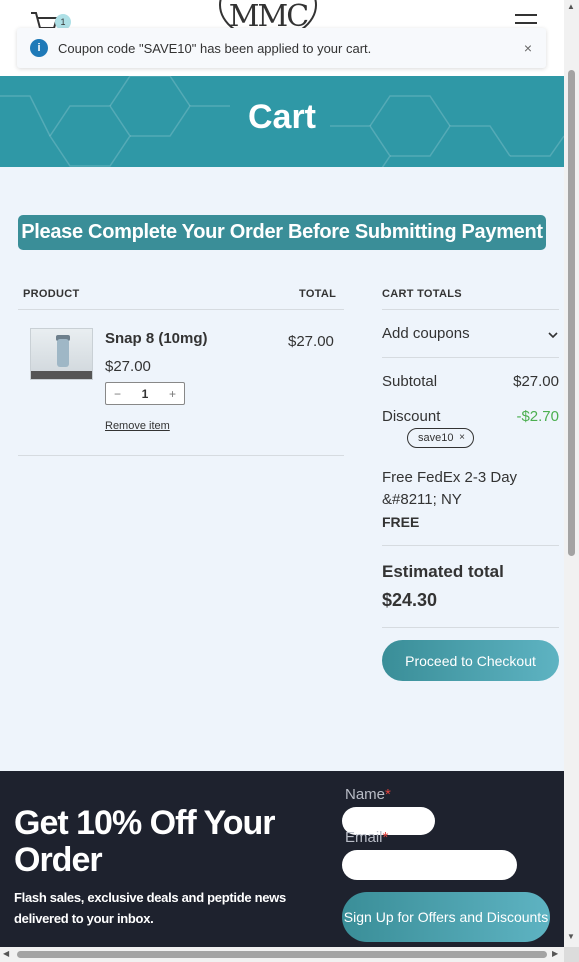  I want to click on product-column-header: PRODUCT, so click(51, 294).